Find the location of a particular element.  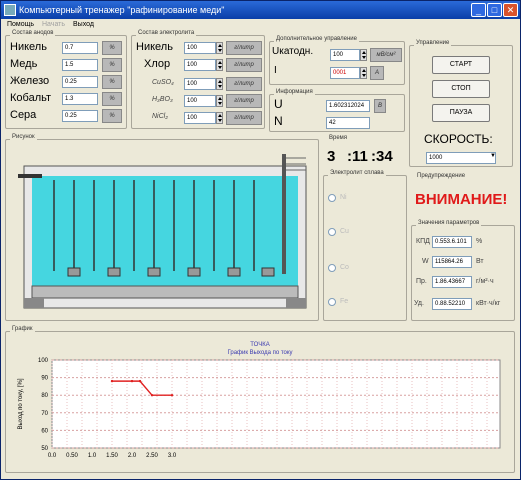

chart-xtick-label: 1.0 is located at coordinates (92, 456).